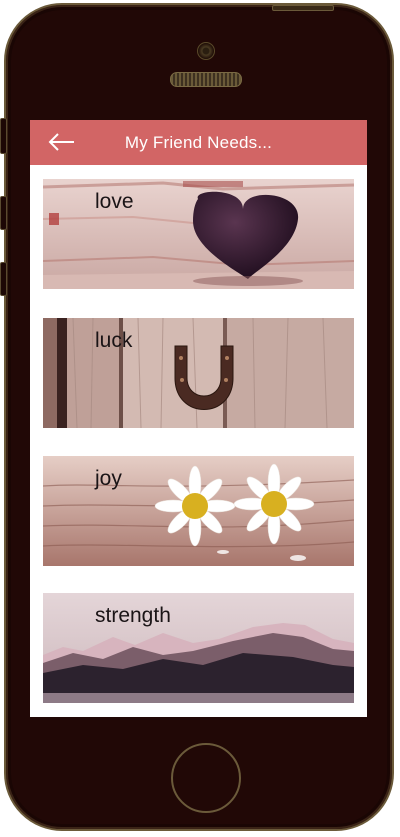  I want to click on home-button, so click(206, 778).